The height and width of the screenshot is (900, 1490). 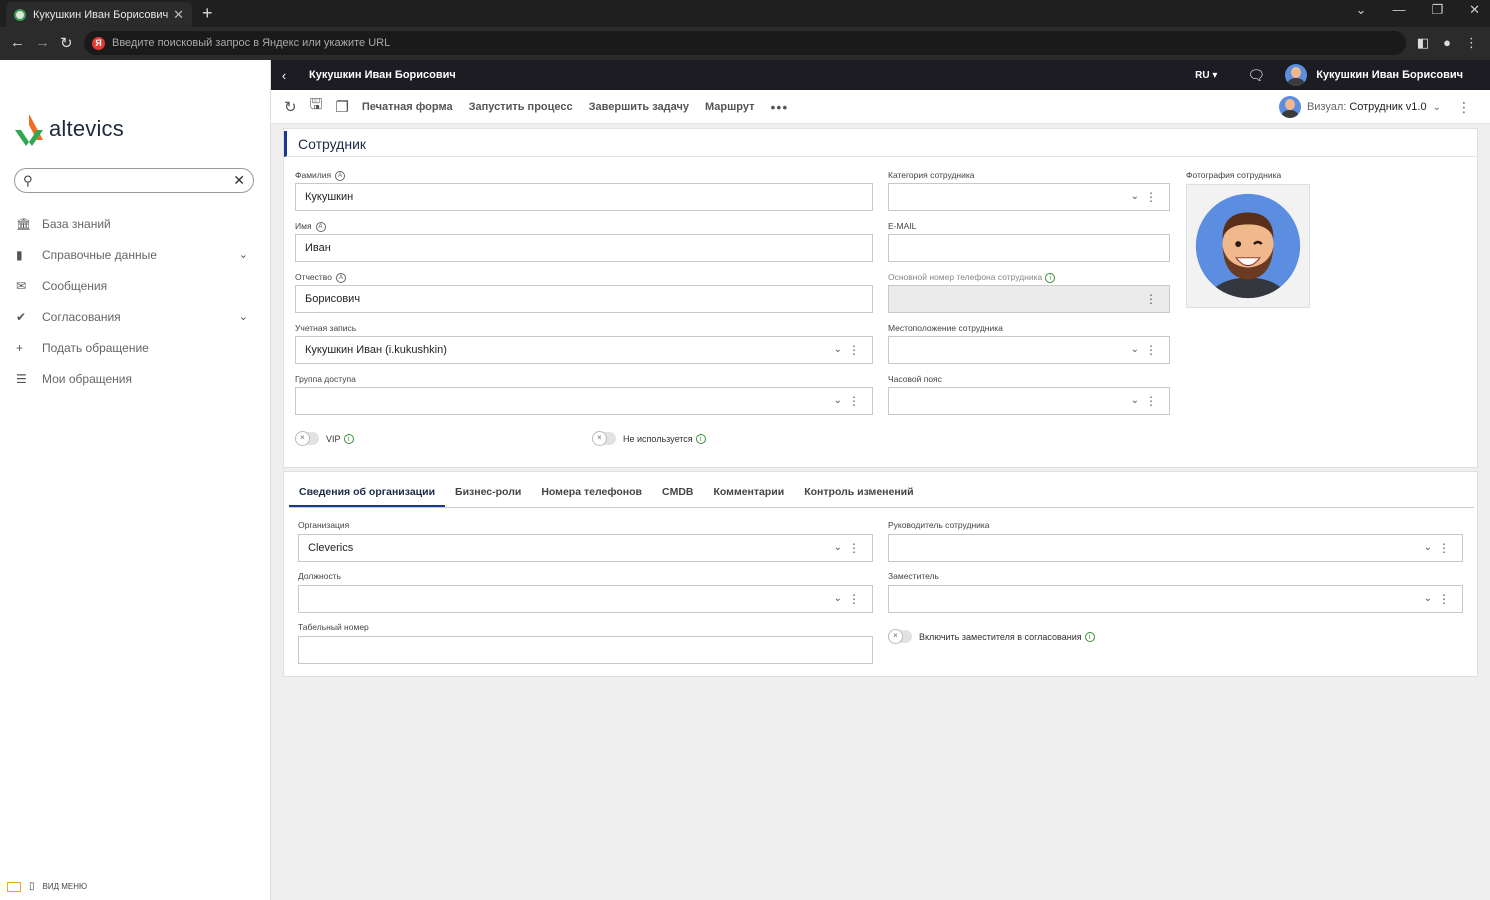 What do you see at coordinates (1256, 75) in the screenshot?
I see `chat-icon: 🗨` at bounding box center [1256, 75].